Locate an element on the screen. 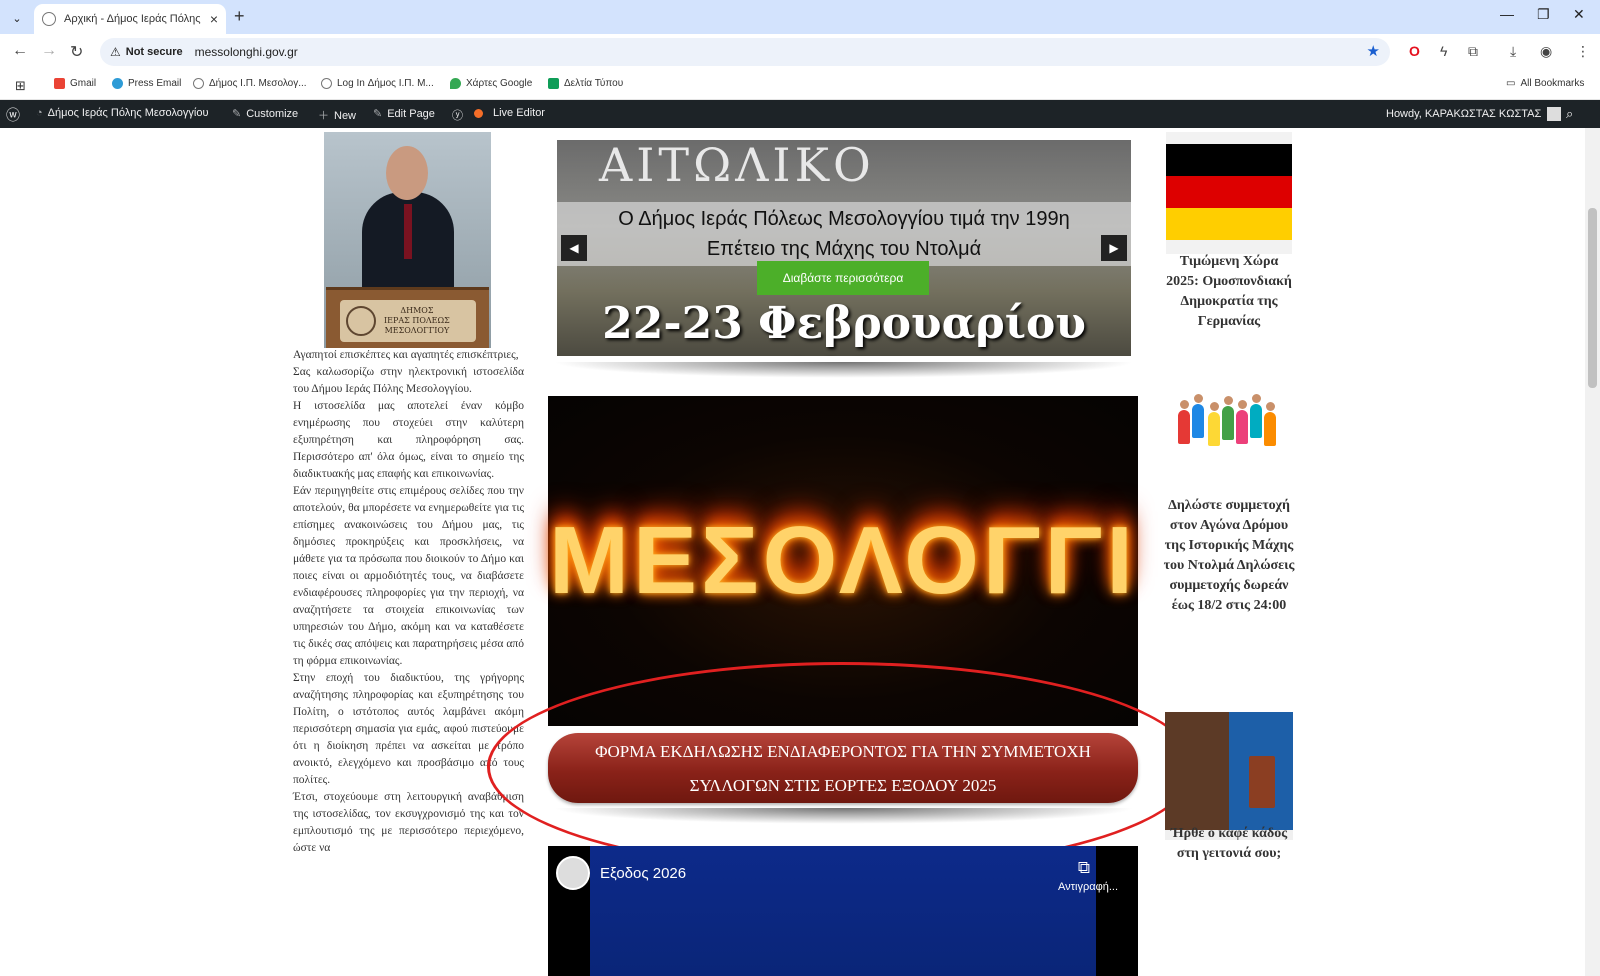 Image resolution: width=1600 pixels, height=976 pixels. browser-tab-active: Αρχική - Δήμος Ιεράς Πόλης Μ × is located at coordinates (130, 19).